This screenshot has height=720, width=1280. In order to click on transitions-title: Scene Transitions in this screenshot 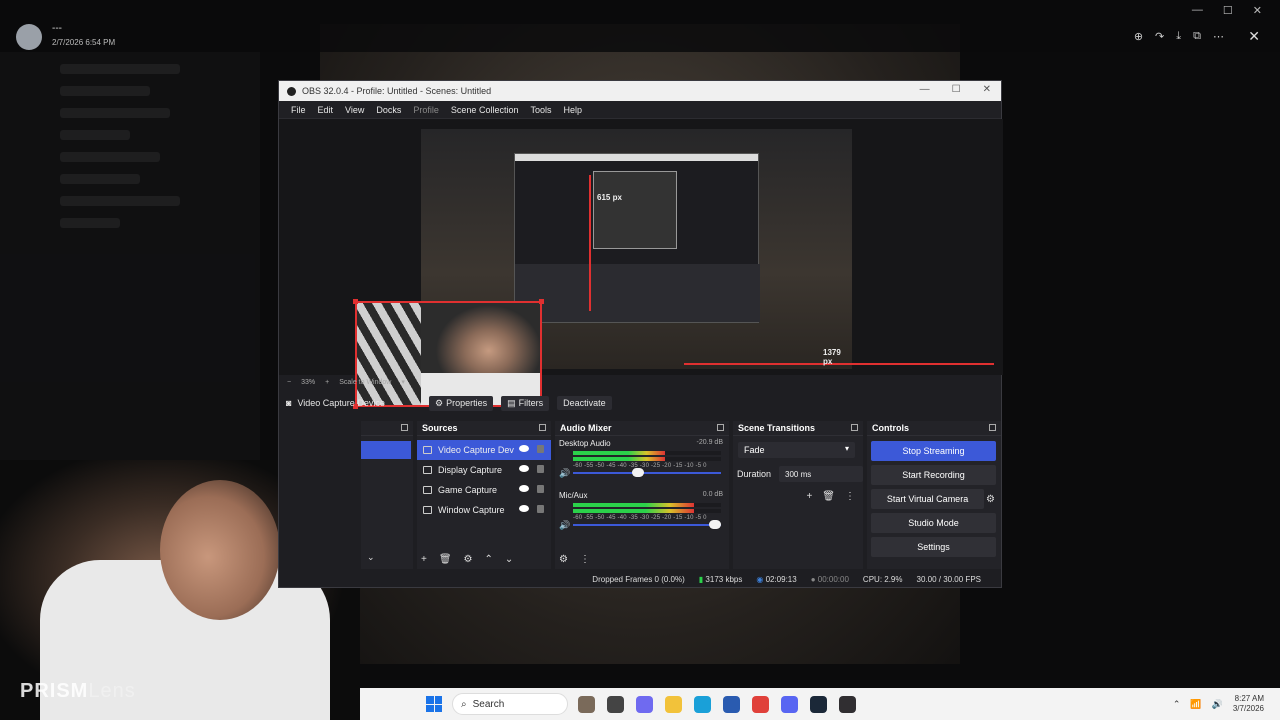, I will do `click(798, 428)`.